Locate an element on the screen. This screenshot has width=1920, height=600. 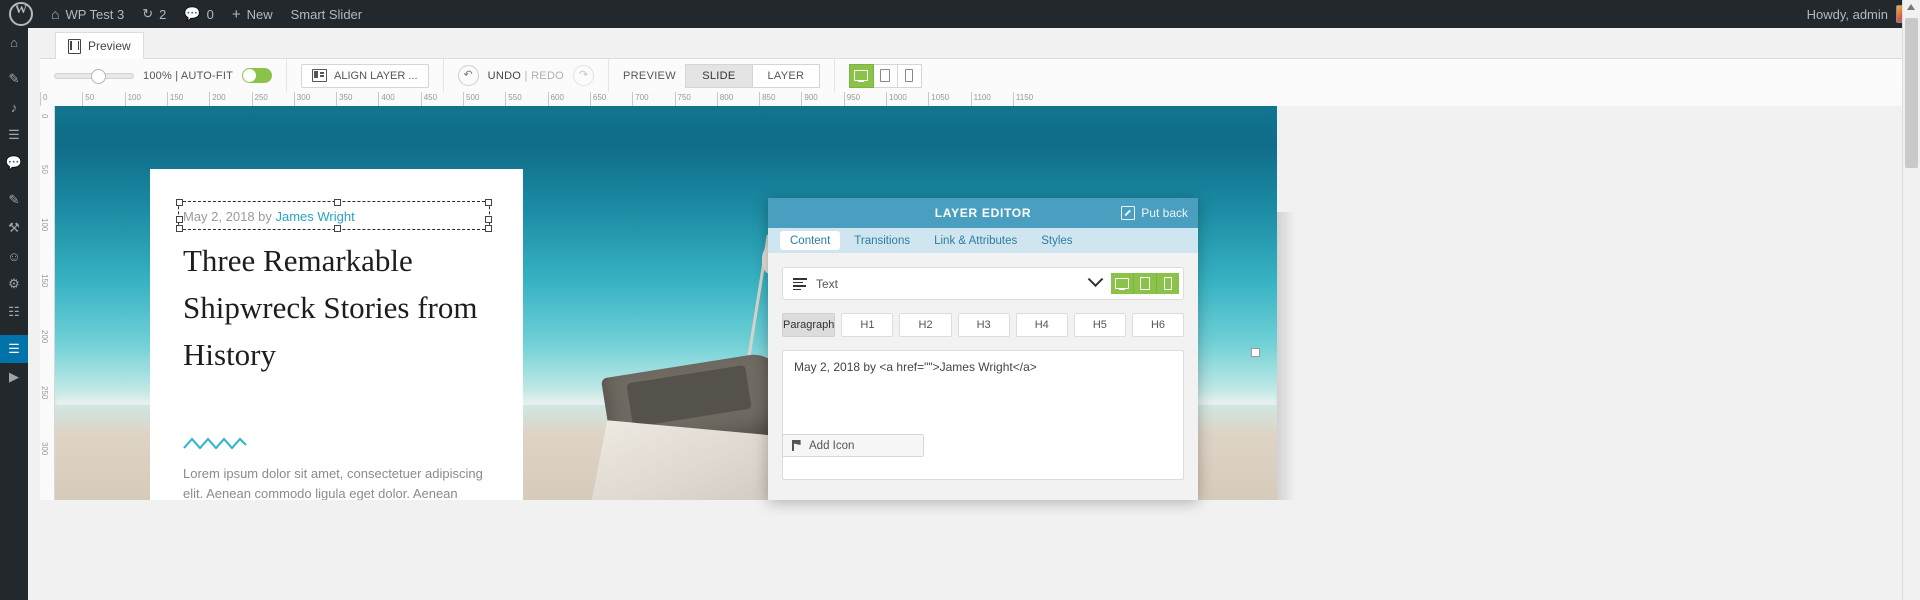
sidebar-item-settings: ☷ is located at coordinates (14, 312).